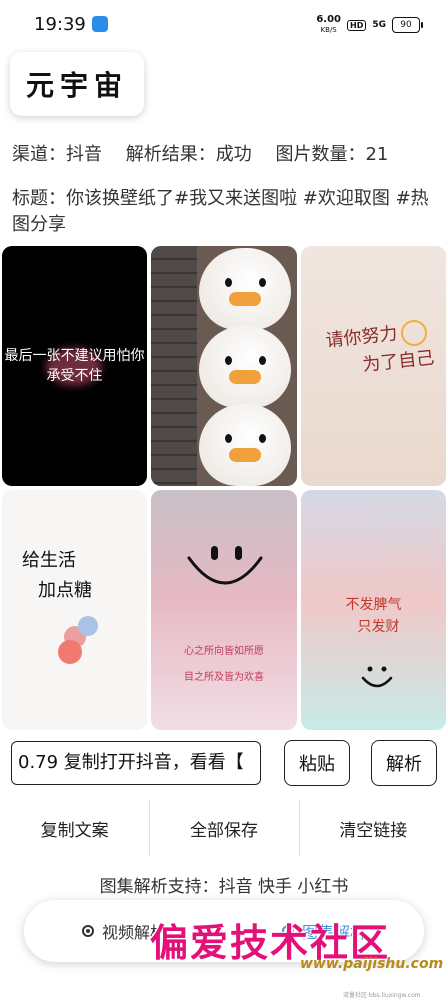 The width and height of the screenshot is (448, 1000). What do you see at coordinates (60, 24) in the screenshot?
I see `status-time: 19:39` at bounding box center [60, 24].